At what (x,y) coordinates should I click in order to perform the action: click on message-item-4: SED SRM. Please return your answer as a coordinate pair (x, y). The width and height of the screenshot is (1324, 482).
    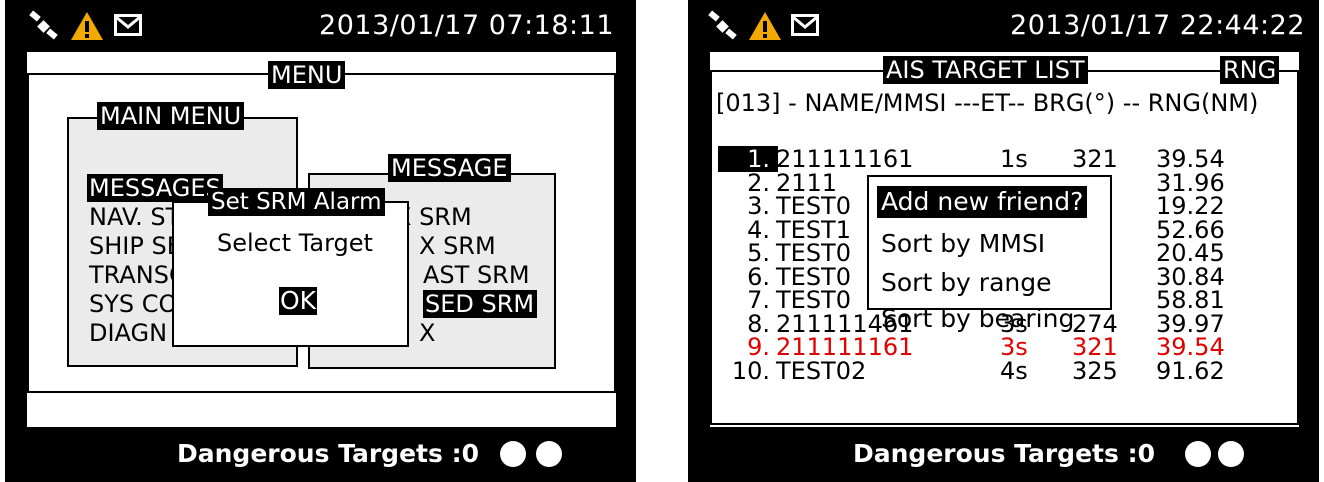
    Looking at the image, I should click on (480, 304).